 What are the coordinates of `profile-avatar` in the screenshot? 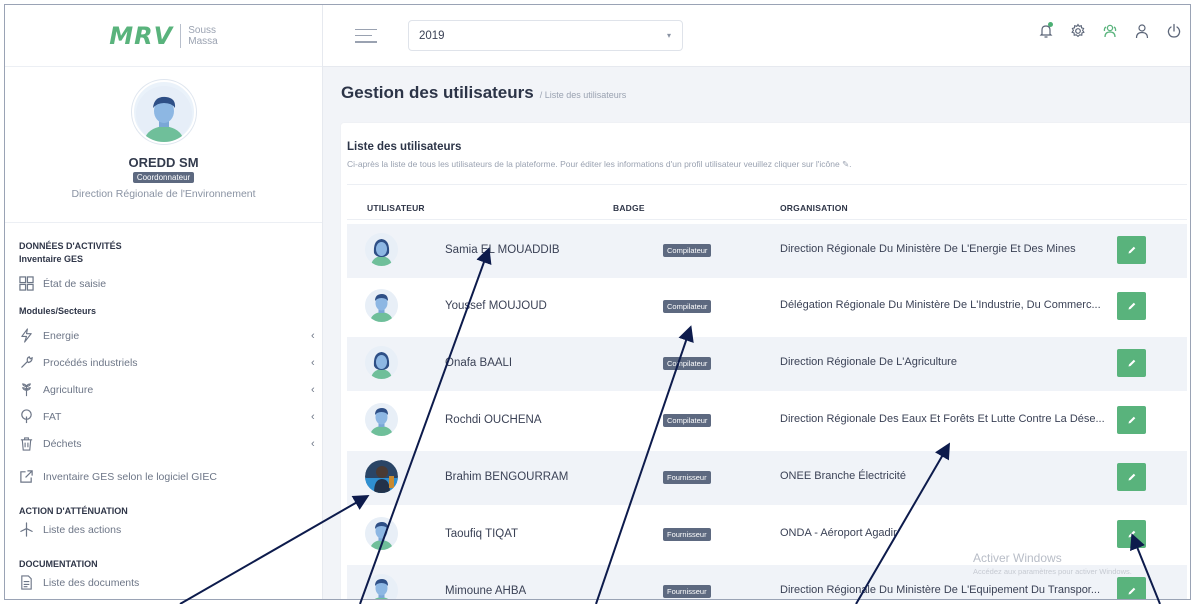 It's located at (163, 112).